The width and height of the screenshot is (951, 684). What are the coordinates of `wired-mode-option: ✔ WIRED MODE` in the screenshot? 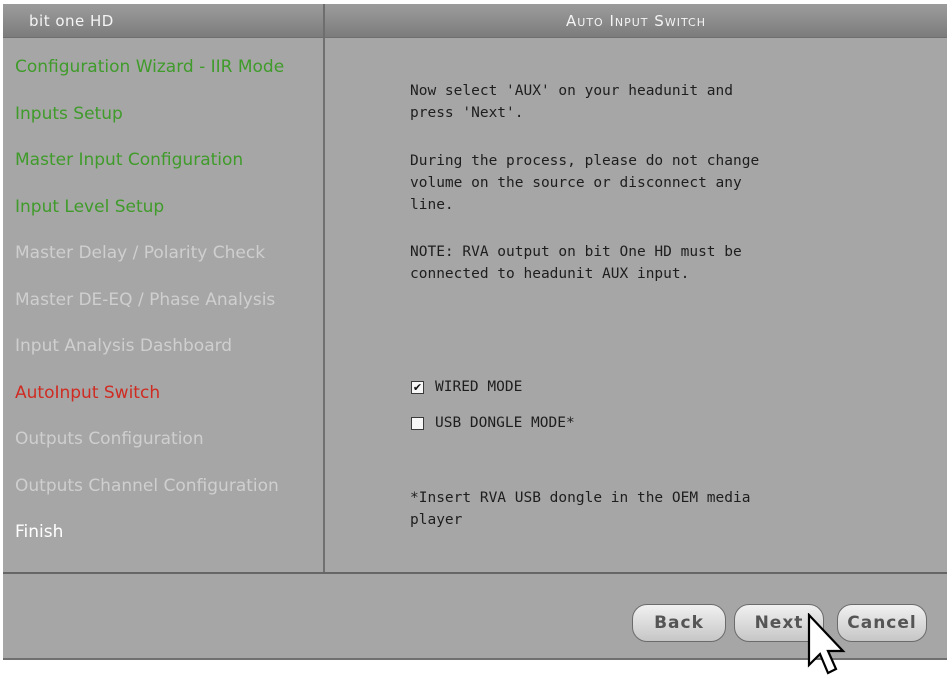 It's located at (466, 387).